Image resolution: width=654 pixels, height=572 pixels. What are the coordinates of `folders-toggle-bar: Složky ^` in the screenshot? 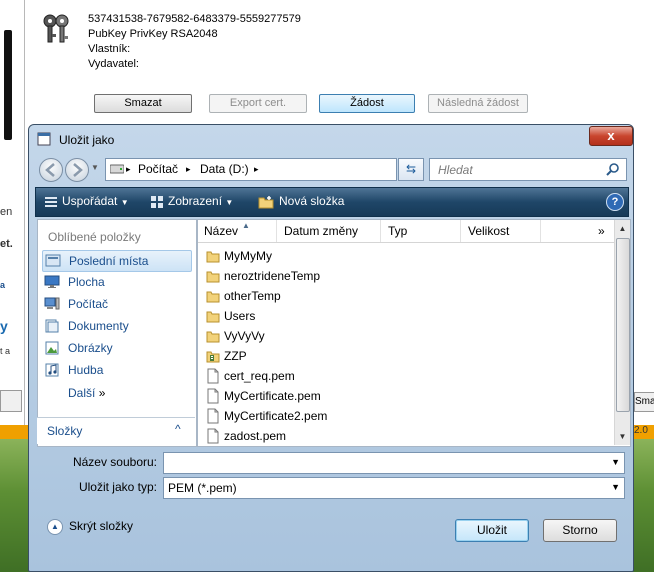 It's located at (116, 430).